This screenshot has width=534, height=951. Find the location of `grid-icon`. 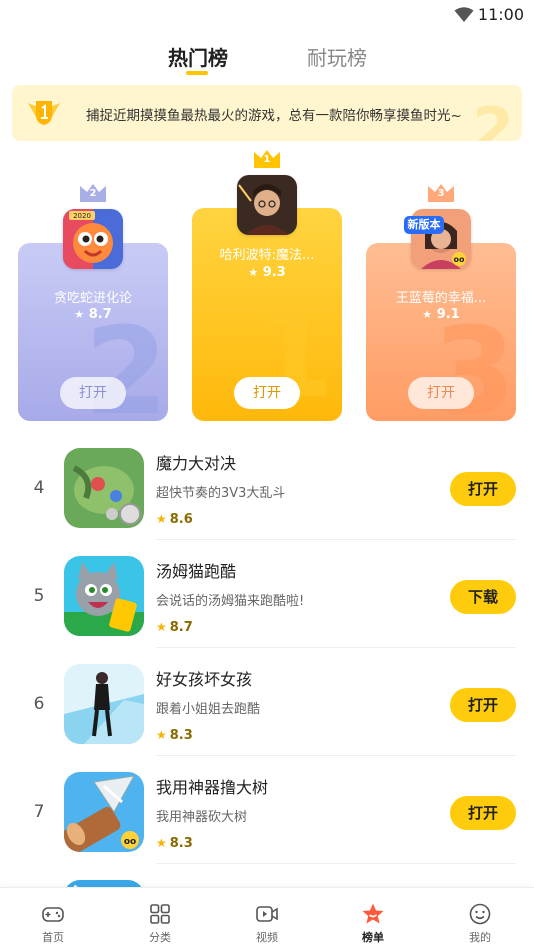

grid-icon is located at coordinates (160, 914).